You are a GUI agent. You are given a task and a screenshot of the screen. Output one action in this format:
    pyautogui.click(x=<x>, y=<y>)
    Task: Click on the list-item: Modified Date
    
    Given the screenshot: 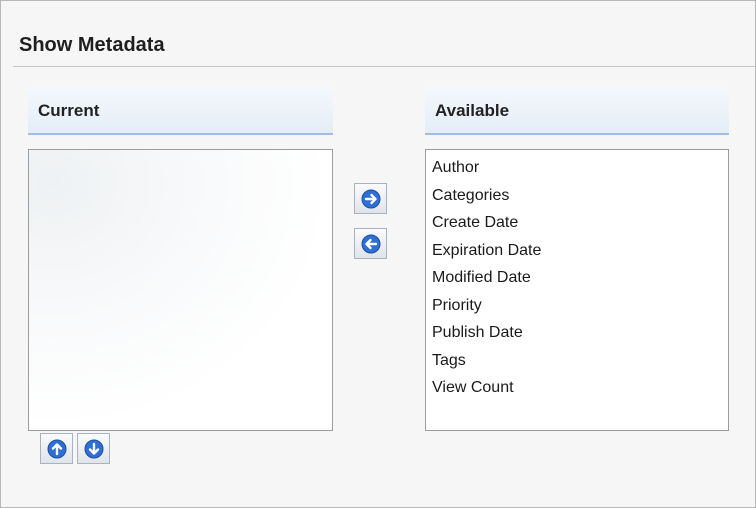 What is the action you would take?
    pyautogui.click(x=580, y=278)
    